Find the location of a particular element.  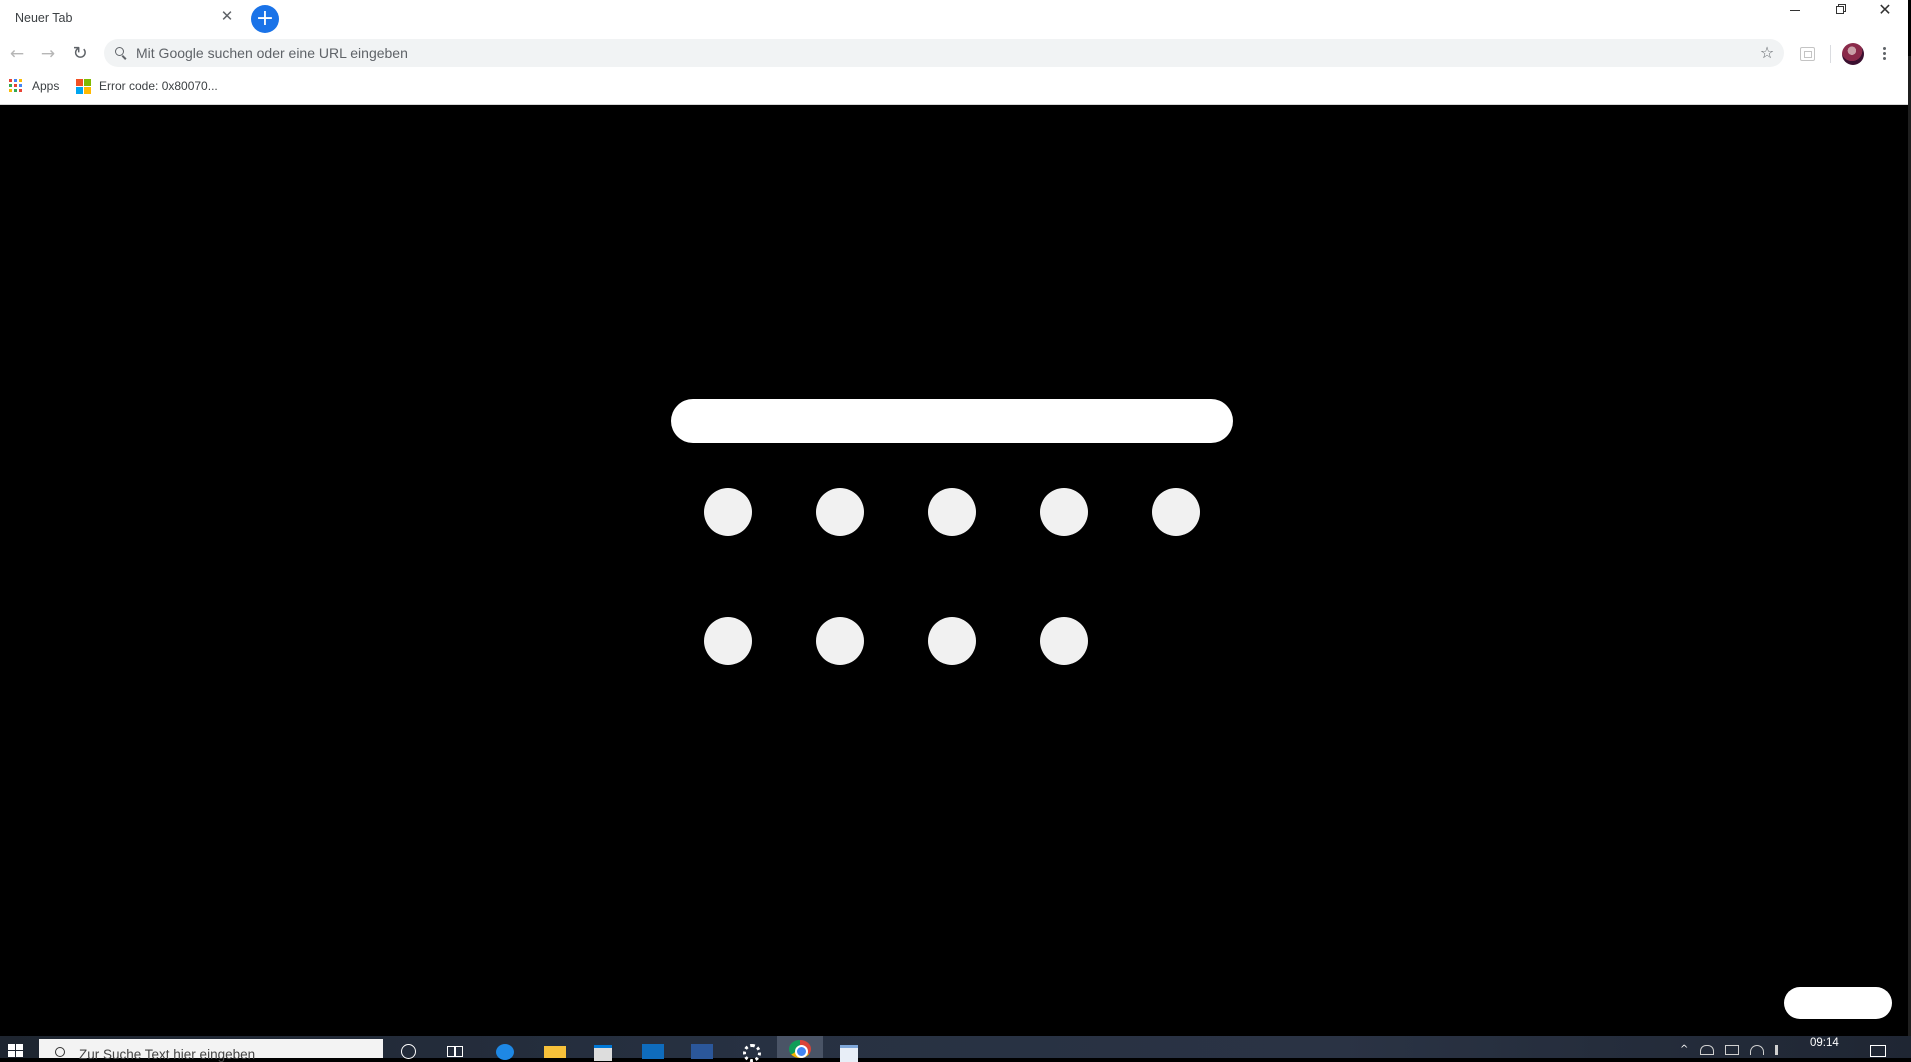

window-close-button: ✕ is located at coordinates (1885, 11).